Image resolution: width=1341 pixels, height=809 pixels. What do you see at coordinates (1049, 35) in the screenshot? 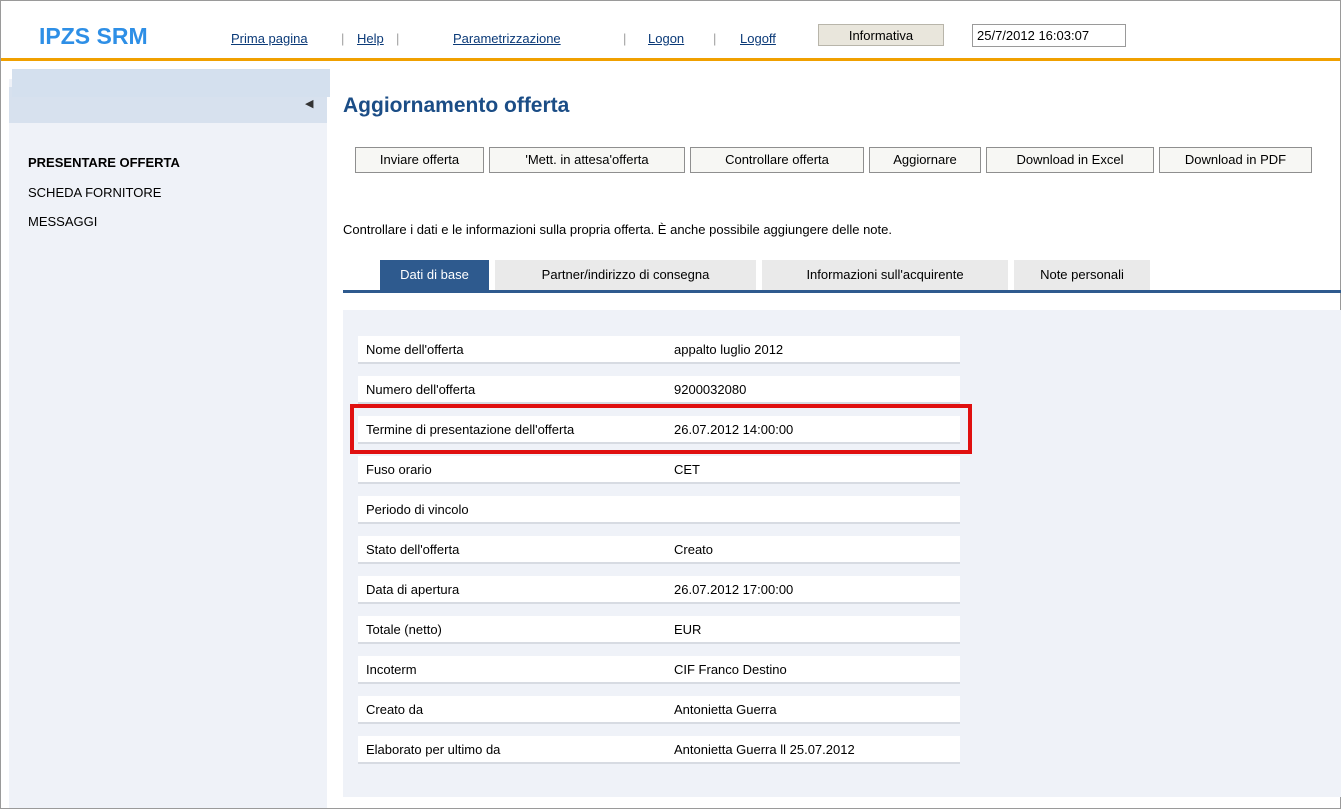
I see `datetime-field: 25/7/2012 16:03:07` at bounding box center [1049, 35].